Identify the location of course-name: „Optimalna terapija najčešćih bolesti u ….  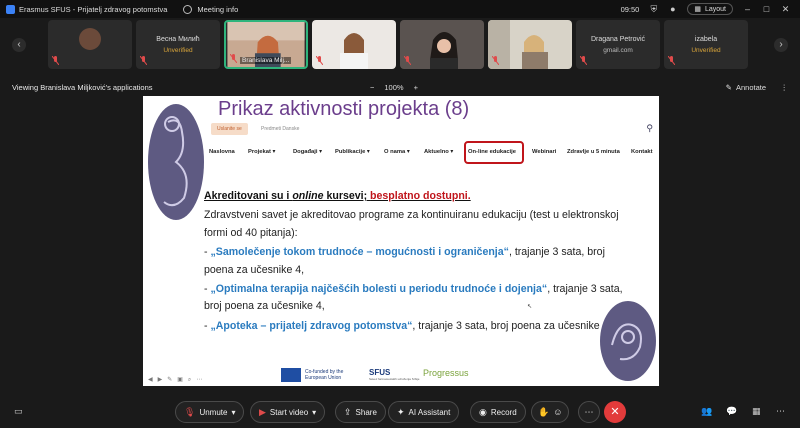
(379, 289).